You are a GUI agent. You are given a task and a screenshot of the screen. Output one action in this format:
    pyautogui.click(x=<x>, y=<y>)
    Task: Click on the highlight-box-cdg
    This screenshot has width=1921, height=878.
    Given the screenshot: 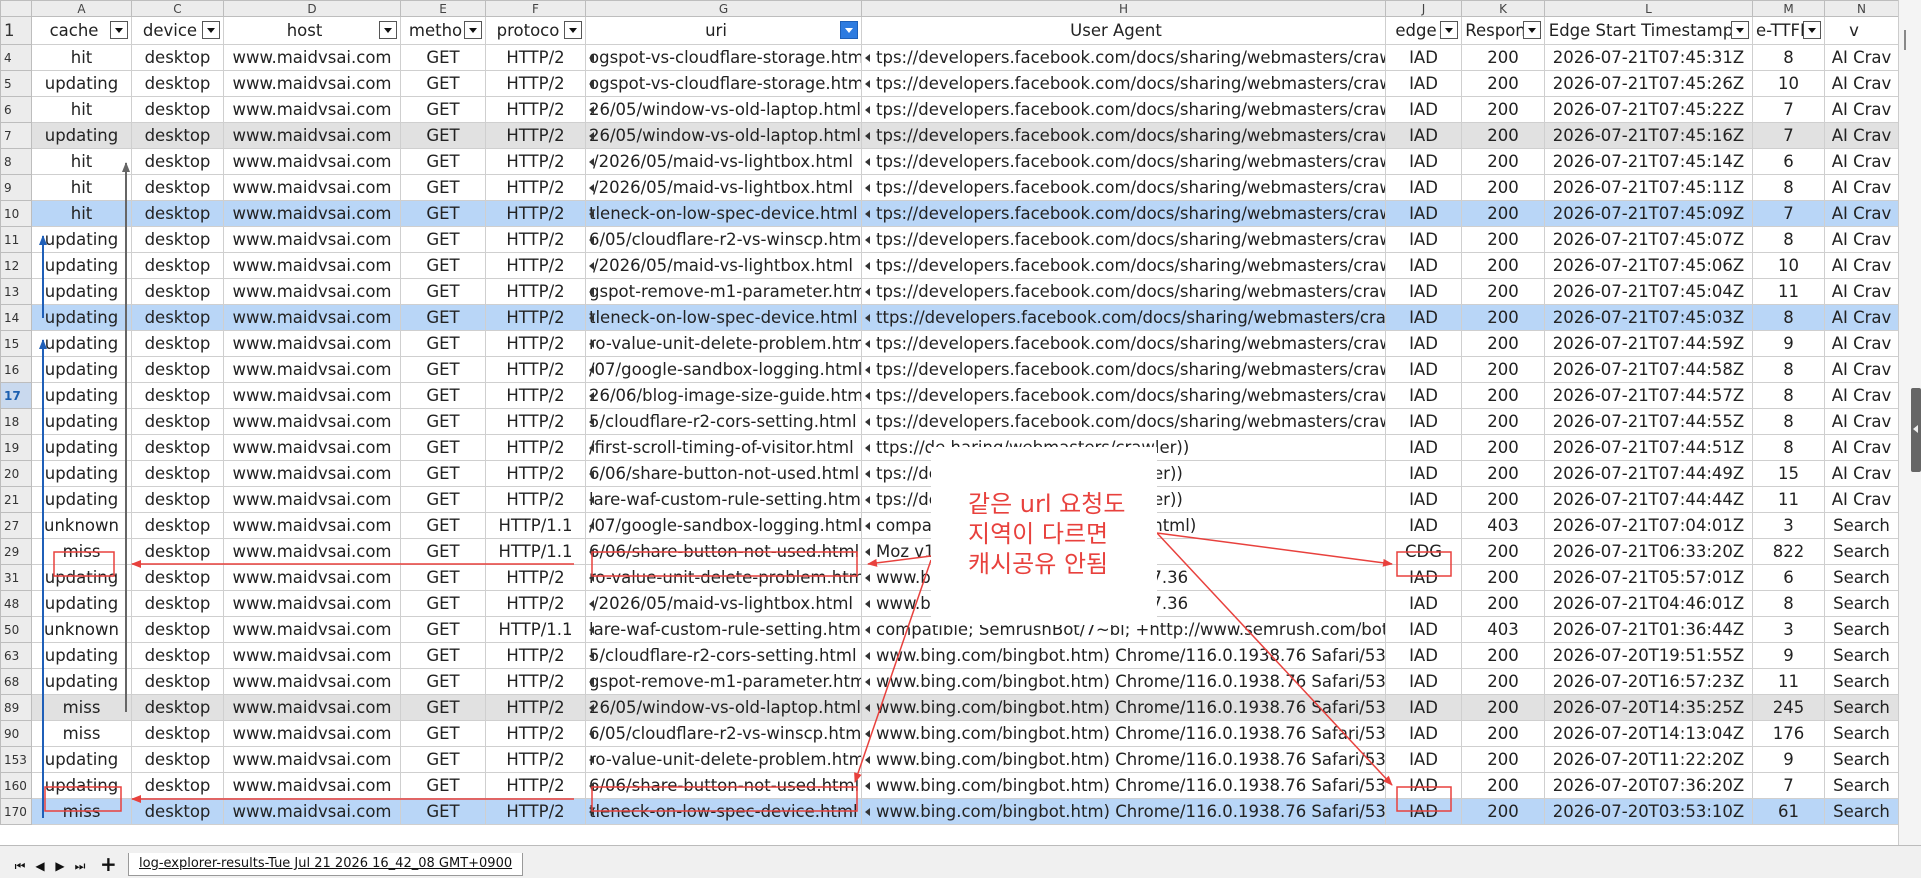 What is the action you would take?
    pyautogui.click(x=1424, y=564)
    